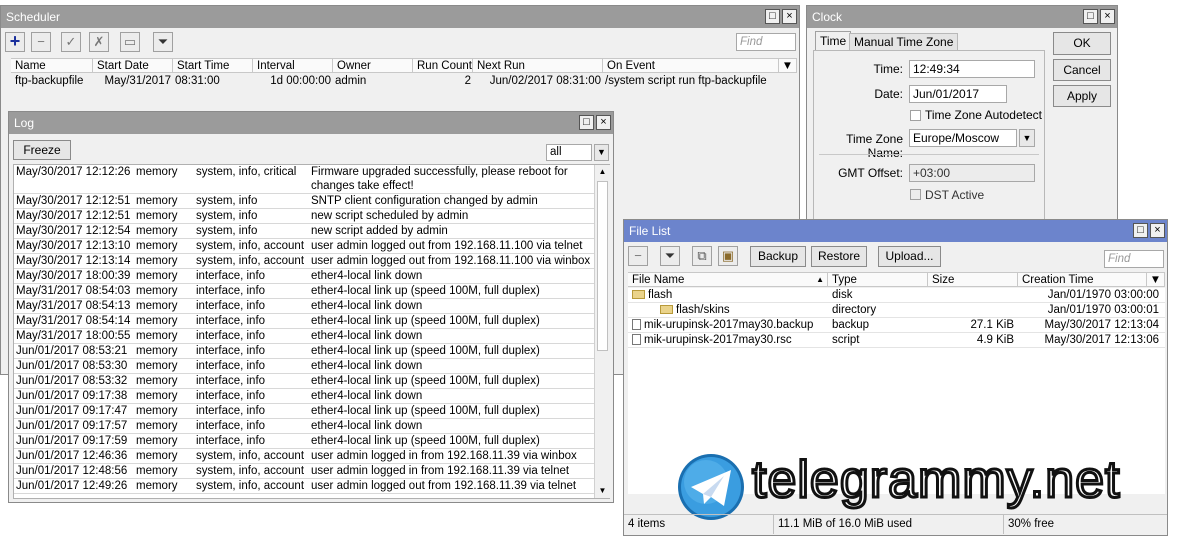 This screenshot has height=542, width=1181. I want to click on col-file-name: File Name ▲, so click(728, 279).